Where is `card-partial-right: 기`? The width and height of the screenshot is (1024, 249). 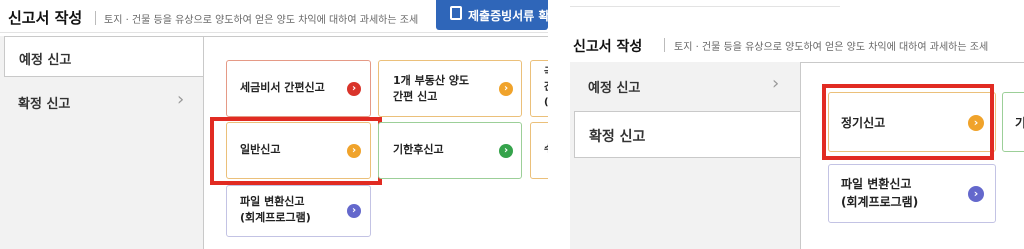 card-partial-right: 기 is located at coordinates (1013, 122).